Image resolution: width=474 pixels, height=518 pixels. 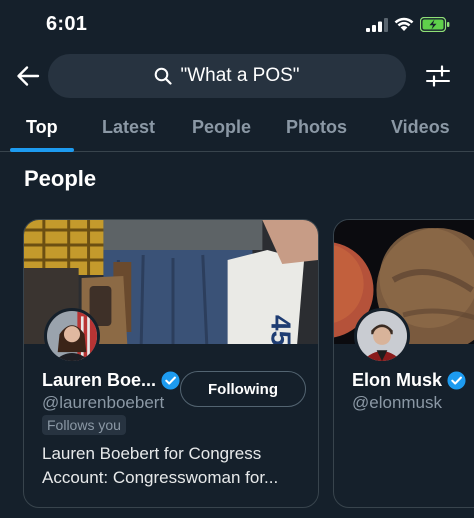 I want to click on back-button, so click(x=28, y=76).